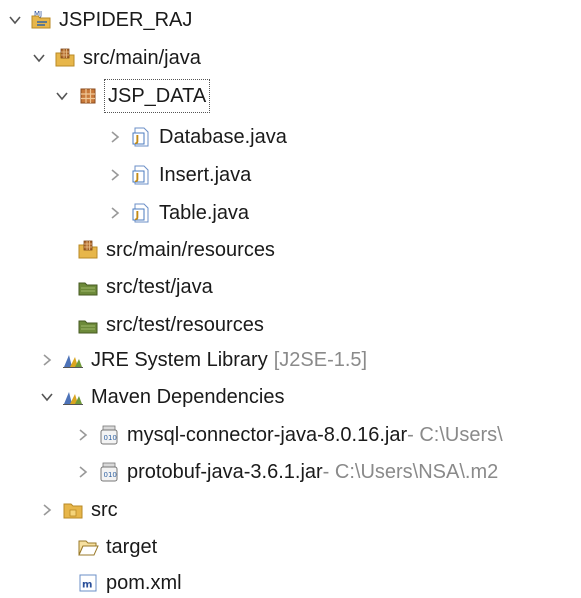 This screenshot has width=581, height=598. I want to click on tree-item-src-main-resources: src/main/resources, so click(164, 250).